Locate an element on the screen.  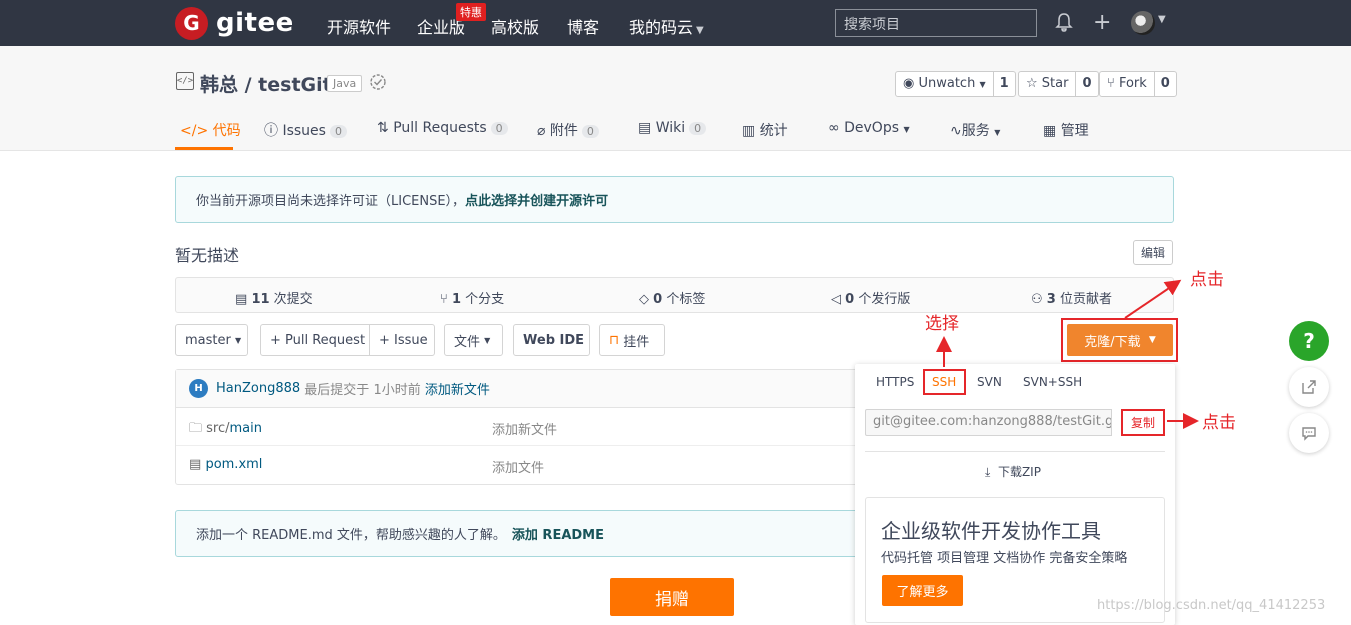
license-notice-text: 你当前开源项目尚未选择许可证（LICENSE）， is located at coordinates (331, 201).